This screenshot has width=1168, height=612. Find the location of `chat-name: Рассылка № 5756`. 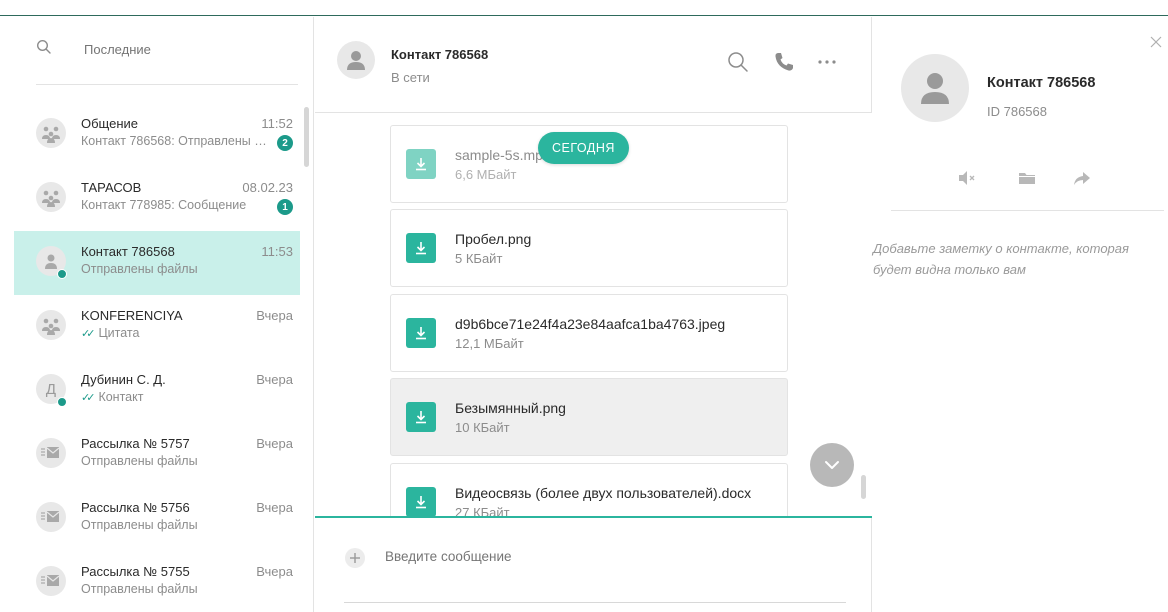

chat-name: Рассылка № 5756 is located at coordinates (135, 507).